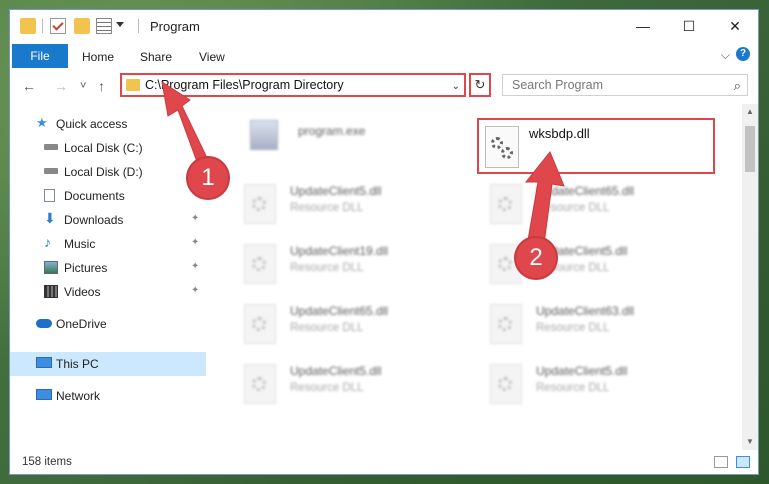  I want to click on toolbar-separator, so click(42, 26).